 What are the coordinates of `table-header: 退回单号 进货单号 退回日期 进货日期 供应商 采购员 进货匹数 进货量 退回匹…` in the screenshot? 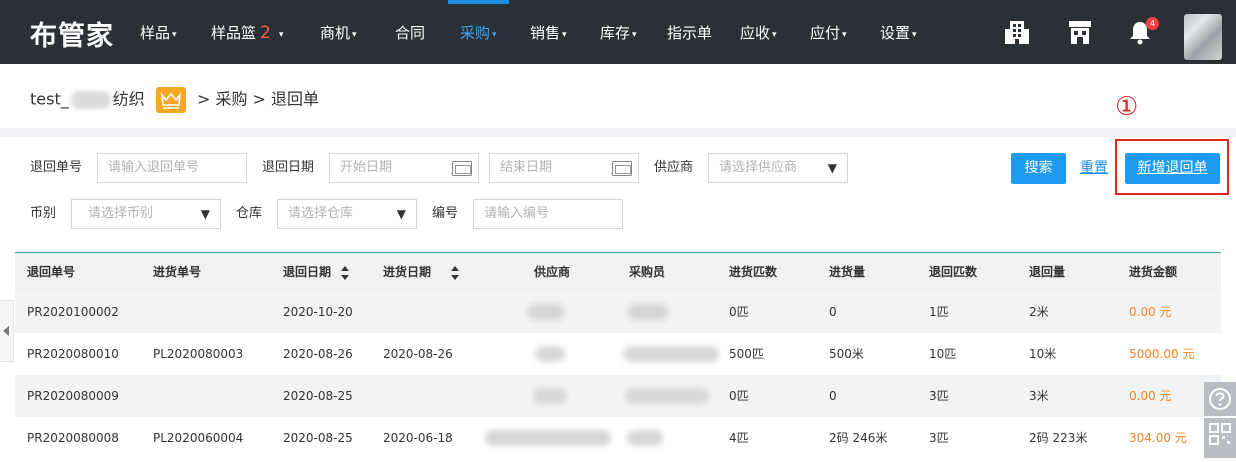 It's located at (618, 272).